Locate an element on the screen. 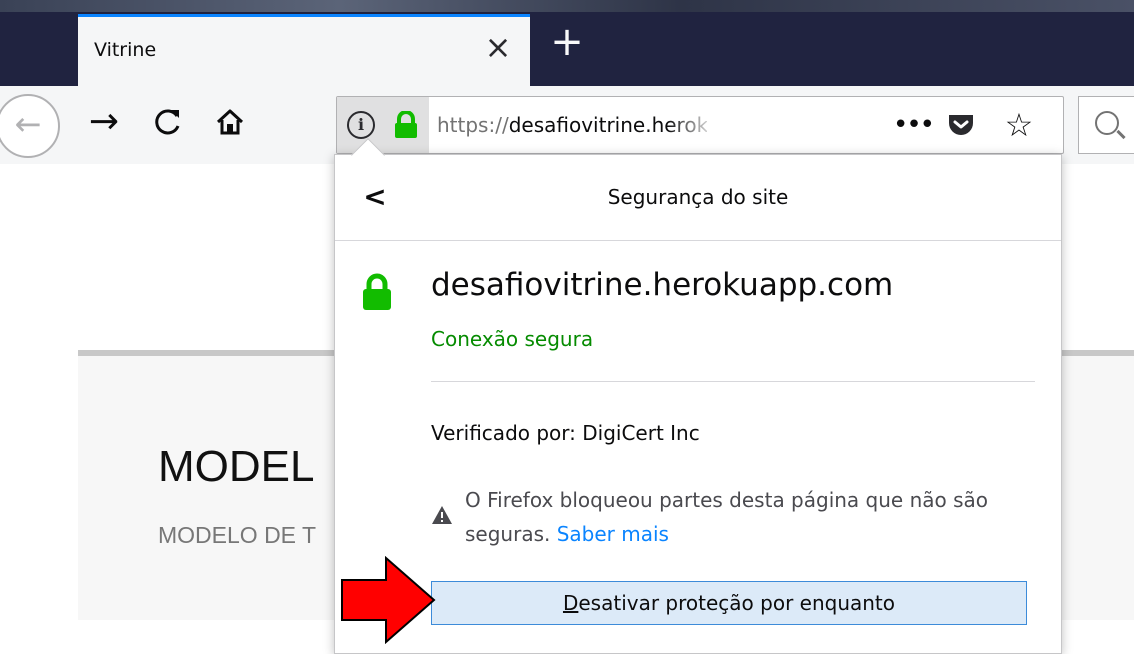 Image resolution: width=1134 pixels, height=654 pixels. back-button: ← is located at coordinates (30, 126).